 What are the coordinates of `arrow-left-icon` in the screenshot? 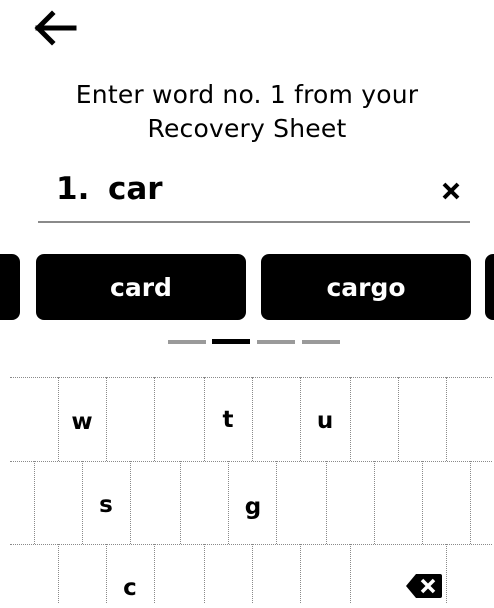 It's located at (55, 28).